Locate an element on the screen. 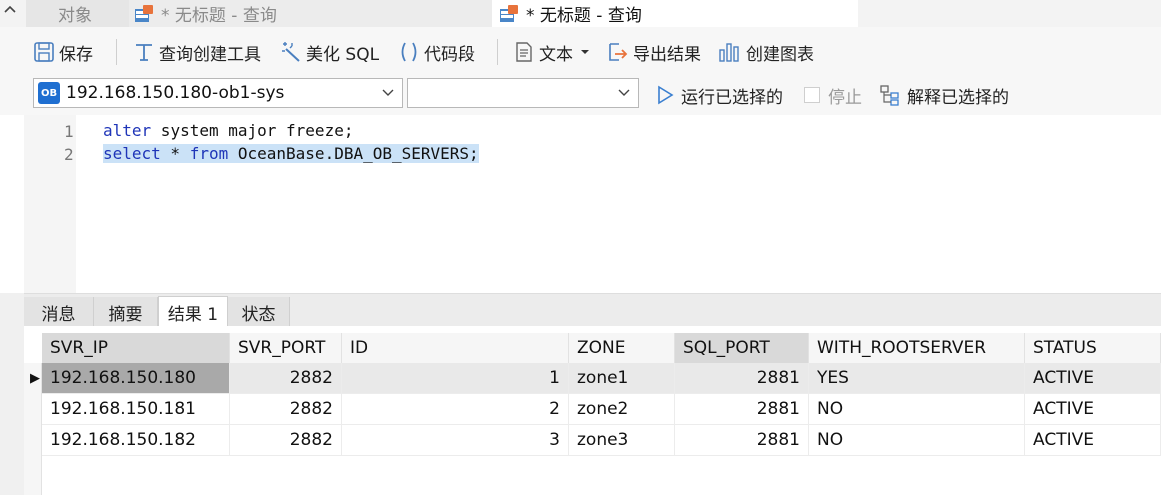 This screenshot has height=495, width=1161. query-builder-button: 查询创建工具 is located at coordinates (197, 52).